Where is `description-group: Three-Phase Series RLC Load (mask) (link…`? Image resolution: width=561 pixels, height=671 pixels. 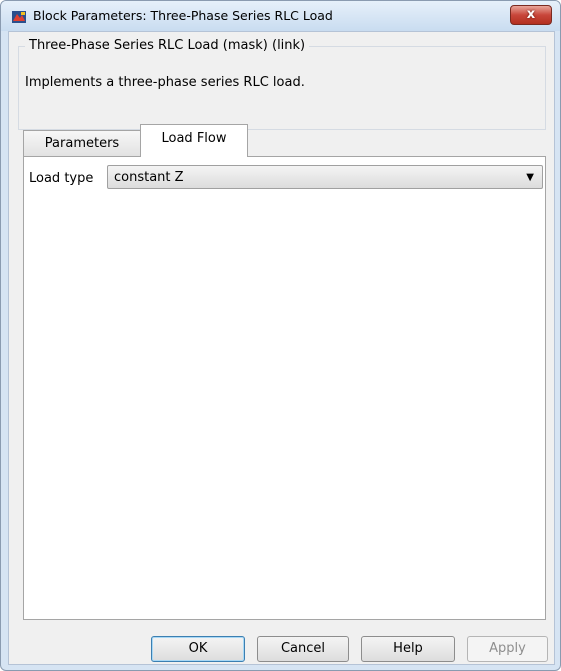
description-group: Three-Phase Series RLC Load (mask) (link… is located at coordinates (282, 84).